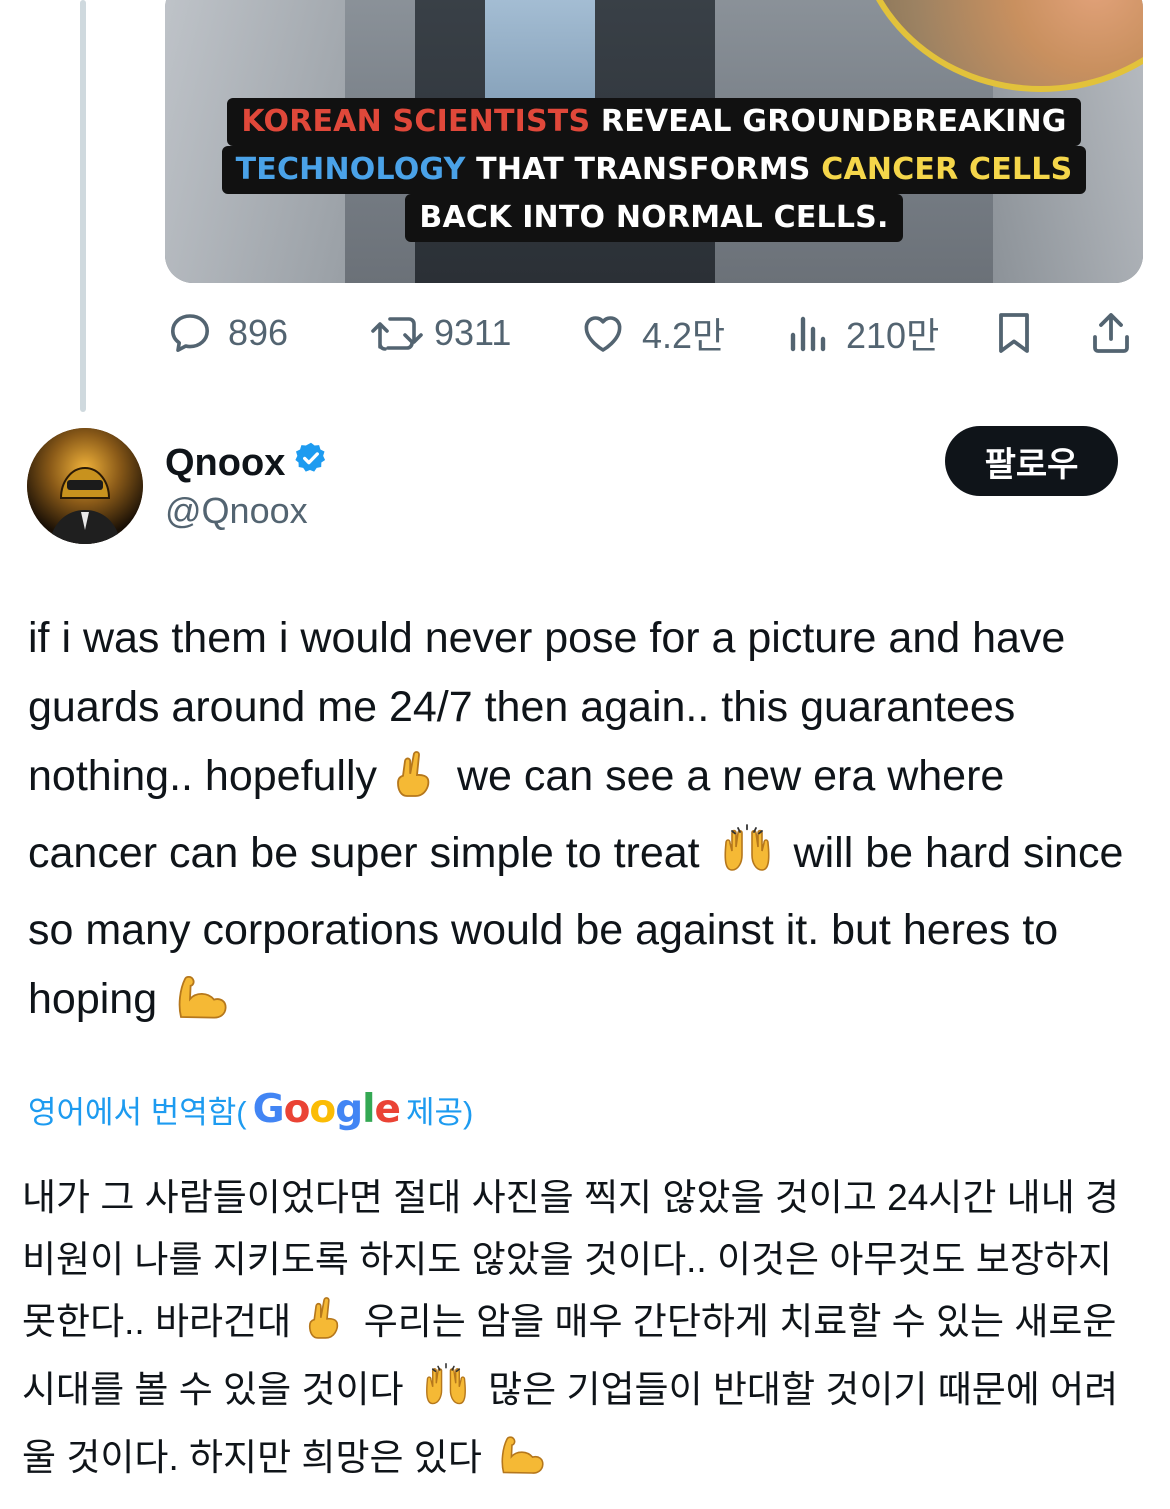  What do you see at coordinates (326, 1109) in the screenshot?
I see `google-logo: Google` at bounding box center [326, 1109].